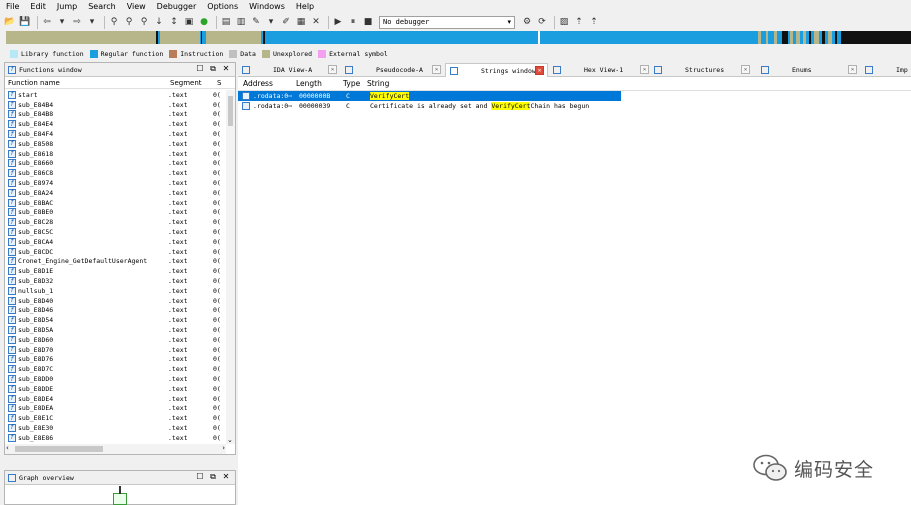 This screenshot has width=911, height=505. What do you see at coordinates (101, 6) in the screenshot?
I see `menu-search: Search` at bounding box center [101, 6].